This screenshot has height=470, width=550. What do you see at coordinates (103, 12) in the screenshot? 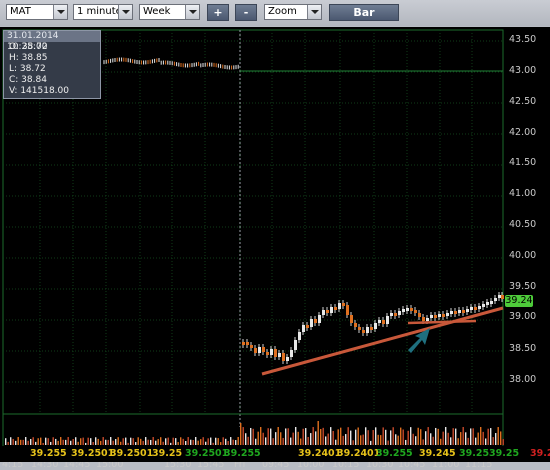
I see `interval-select: 1 minute` at bounding box center [103, 12].